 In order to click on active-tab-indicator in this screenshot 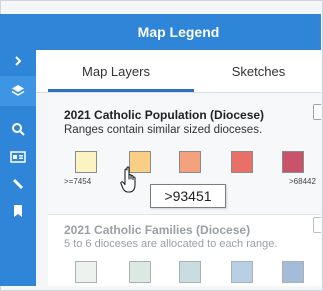, I will do `click(121, 90)`.